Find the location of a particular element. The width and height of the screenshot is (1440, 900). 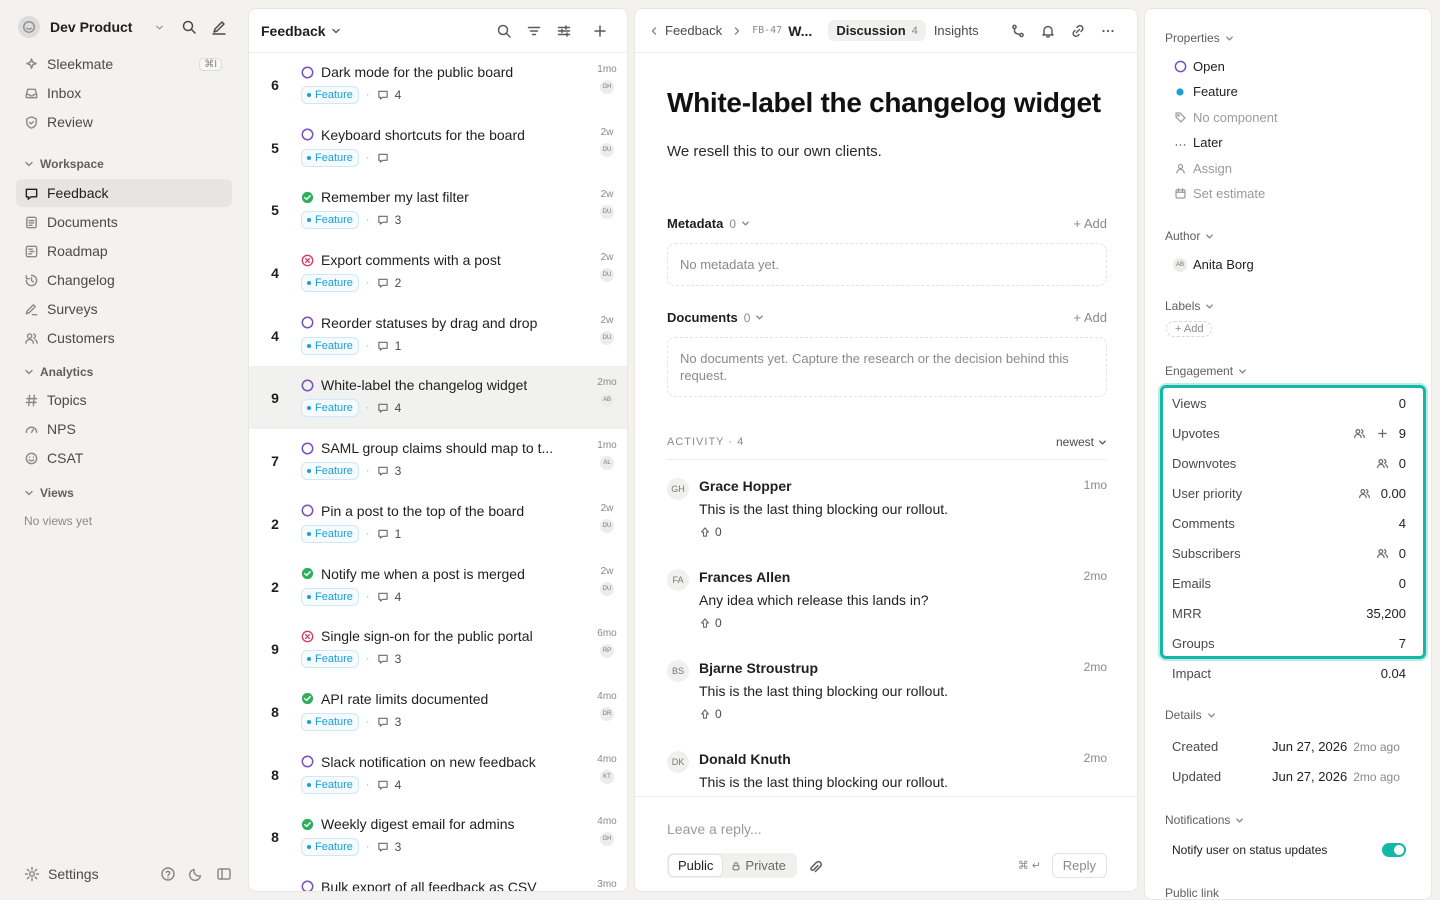

attach-button is located at coordinates (815, 867).